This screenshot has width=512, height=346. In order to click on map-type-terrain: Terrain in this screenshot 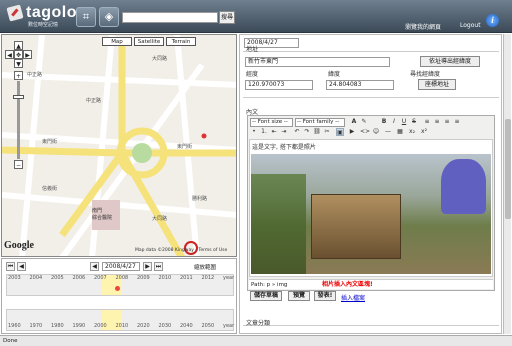, I will do `click(181, 41)`.